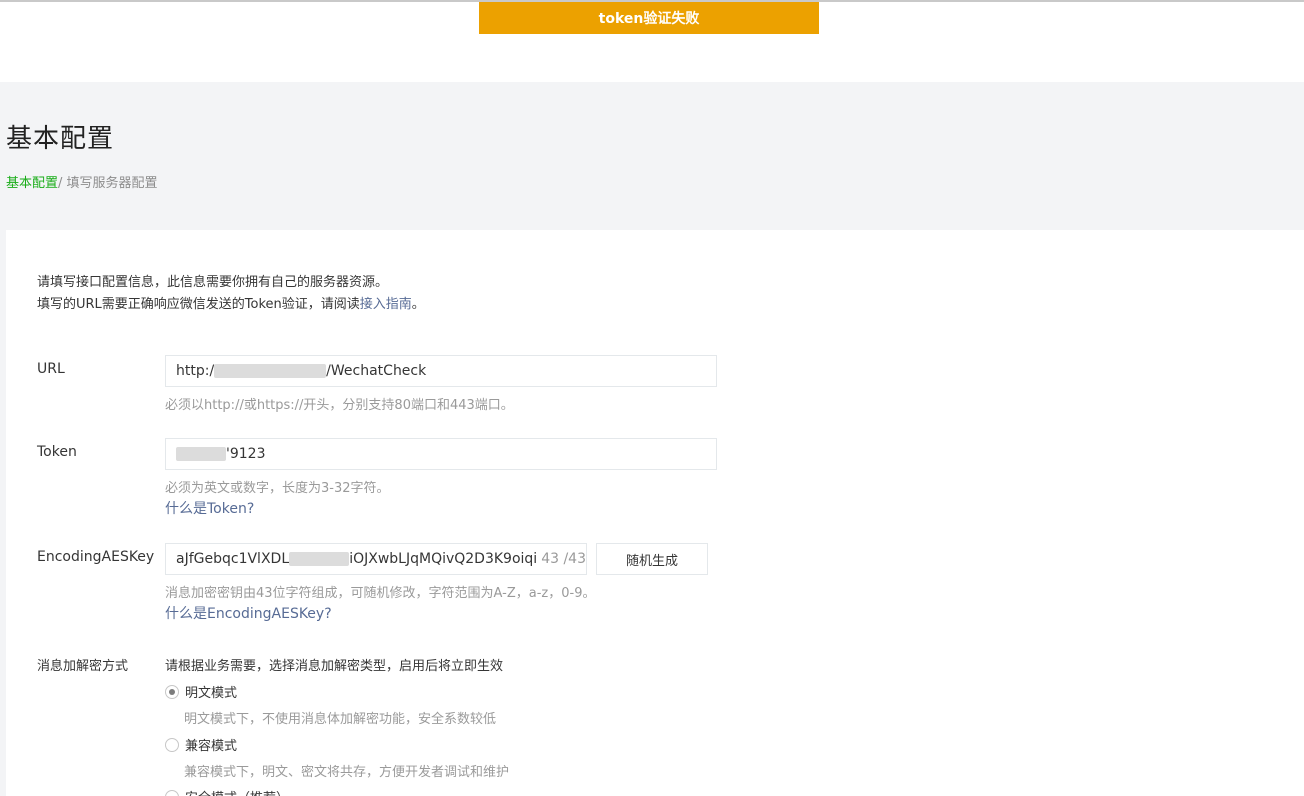  I want to click on token-tip: 必须为英文或数字，长度为3-32字符。, so click(277, 488).